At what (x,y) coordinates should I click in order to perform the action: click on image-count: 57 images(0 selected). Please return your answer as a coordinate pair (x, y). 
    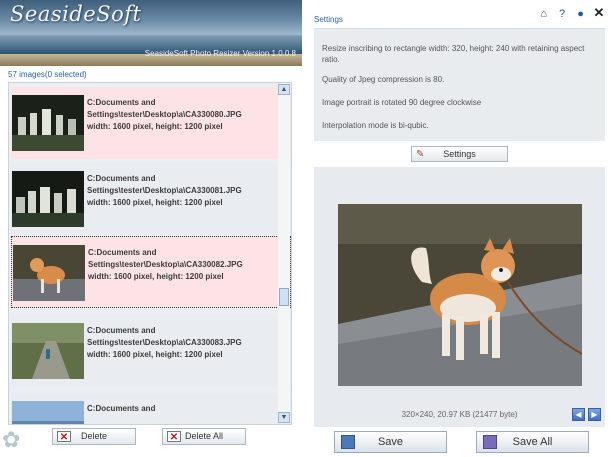
    Looking at the image, I should click on (47, 74).